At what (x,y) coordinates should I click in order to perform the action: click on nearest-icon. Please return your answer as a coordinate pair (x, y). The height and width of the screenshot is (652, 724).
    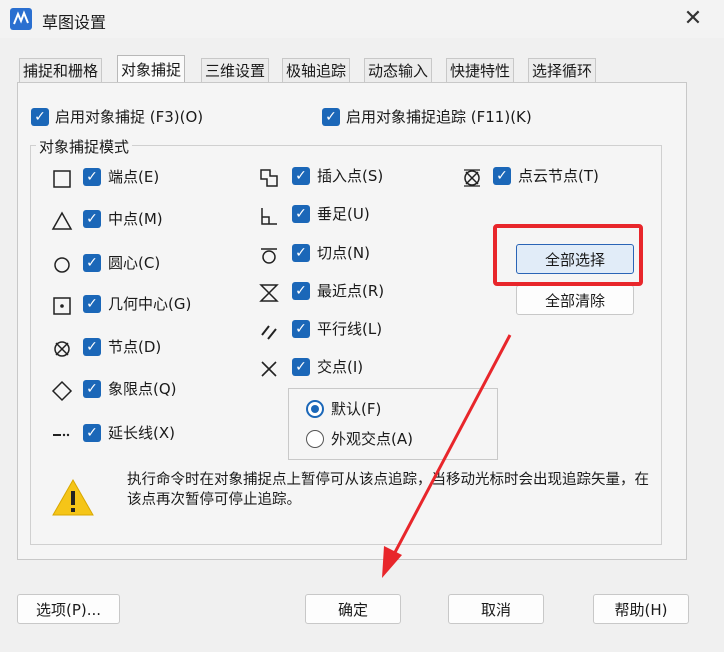
    Looking at the image, I should click on (269, 293).